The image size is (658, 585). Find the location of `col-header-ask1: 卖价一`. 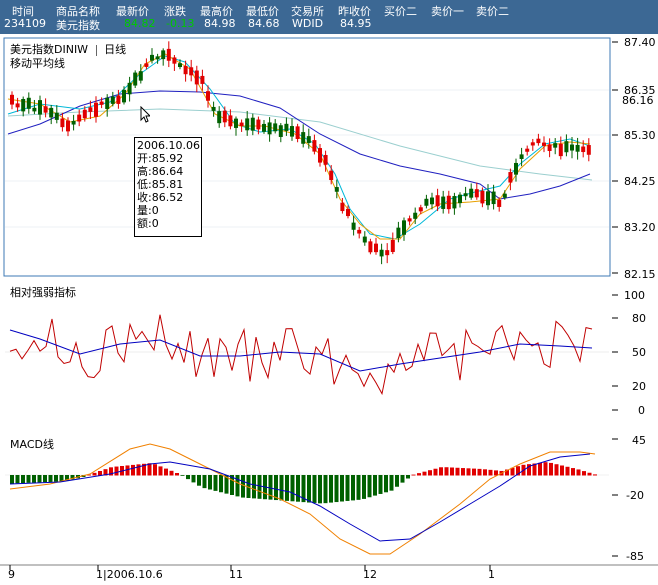

col-header-ask1: 卖价一 is located at coordinates (447, 11).